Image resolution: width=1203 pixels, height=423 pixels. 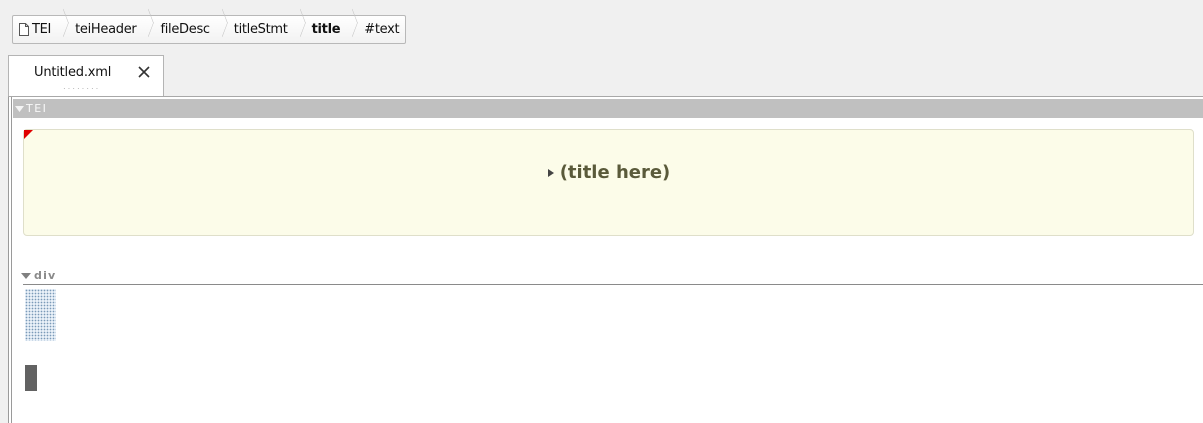 I want to click on breadcrumb-item-tei: TEI, so click(x=37, y=29).